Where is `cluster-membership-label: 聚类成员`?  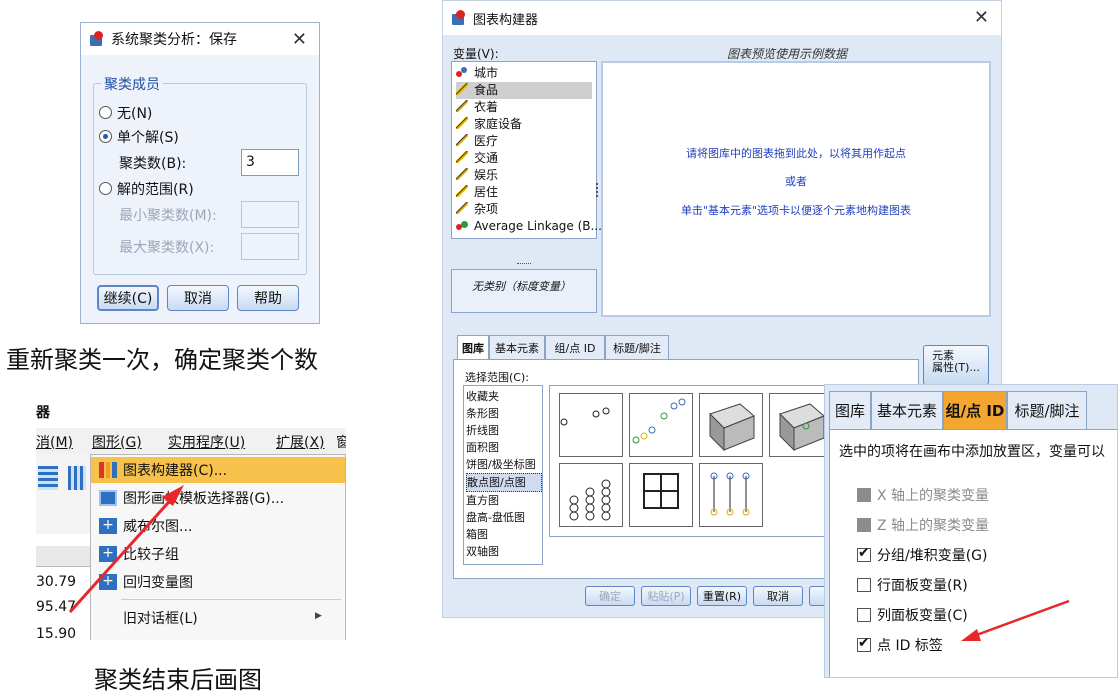
cluster-membership-label: 聚类成员 is located at coordinates (132, 84).